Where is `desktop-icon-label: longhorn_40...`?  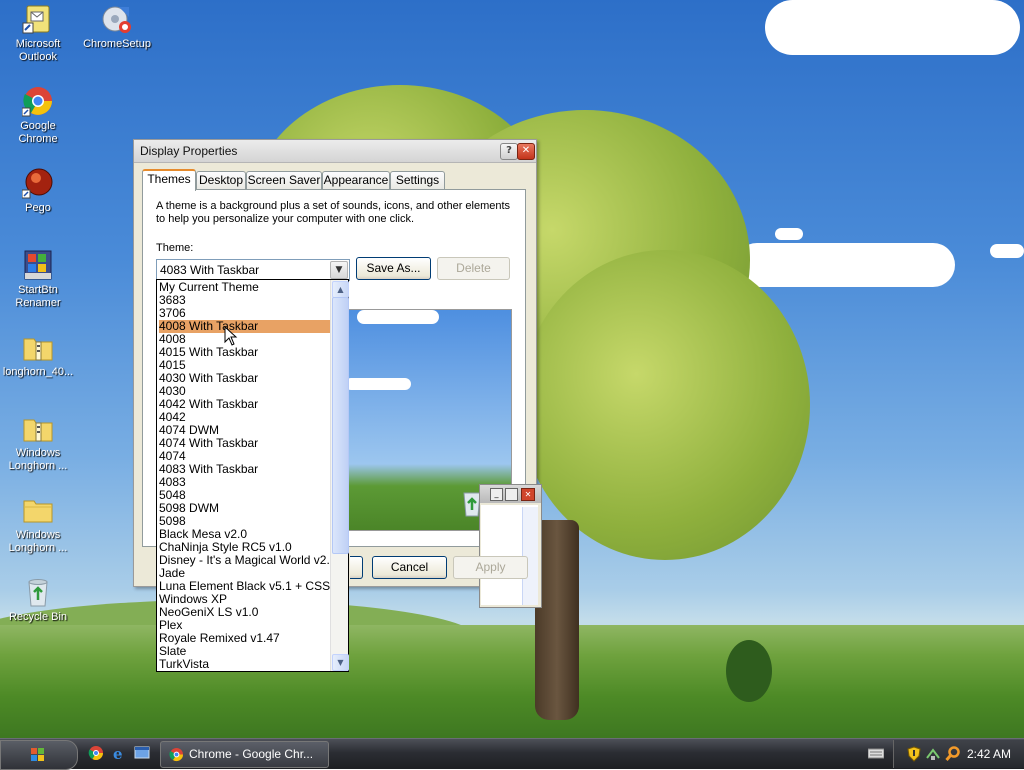
desktop-icon-label: longhorn_40... is located at coordinates (38, 372).